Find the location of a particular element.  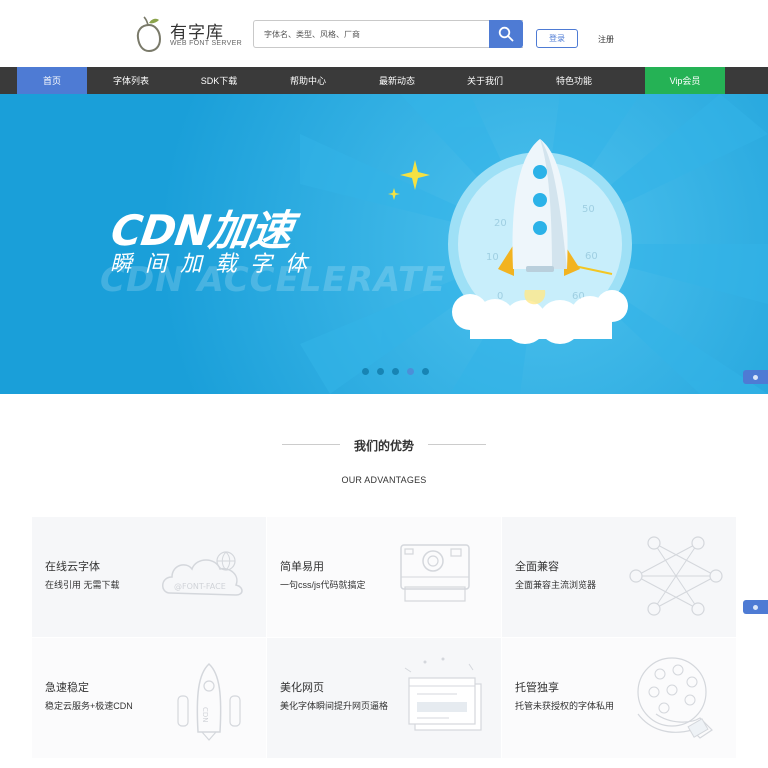

cloud-font-icon: @FONT-FACE is located at coordinates (202, 573).